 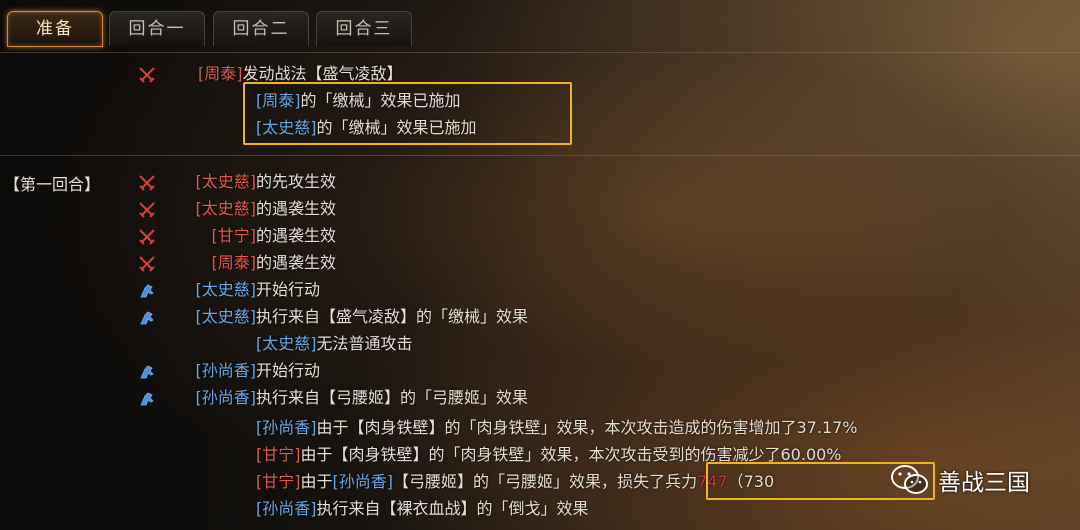 I want to click on round-label: 【第一回合】, so click(x=52, y=184).